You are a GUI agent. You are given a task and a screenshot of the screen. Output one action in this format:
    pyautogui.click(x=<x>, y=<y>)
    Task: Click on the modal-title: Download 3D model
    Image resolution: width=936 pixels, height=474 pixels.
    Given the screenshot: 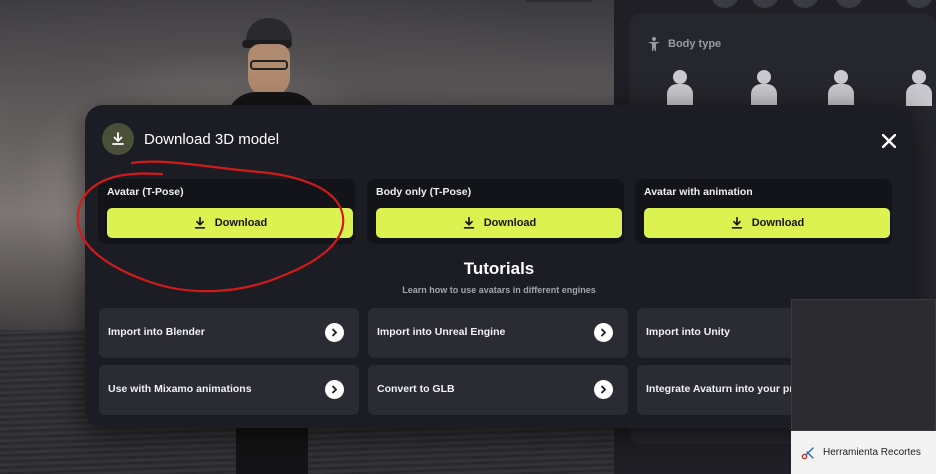 What is the action you would take?
    pyautogui.click(x=212, y=139)
    